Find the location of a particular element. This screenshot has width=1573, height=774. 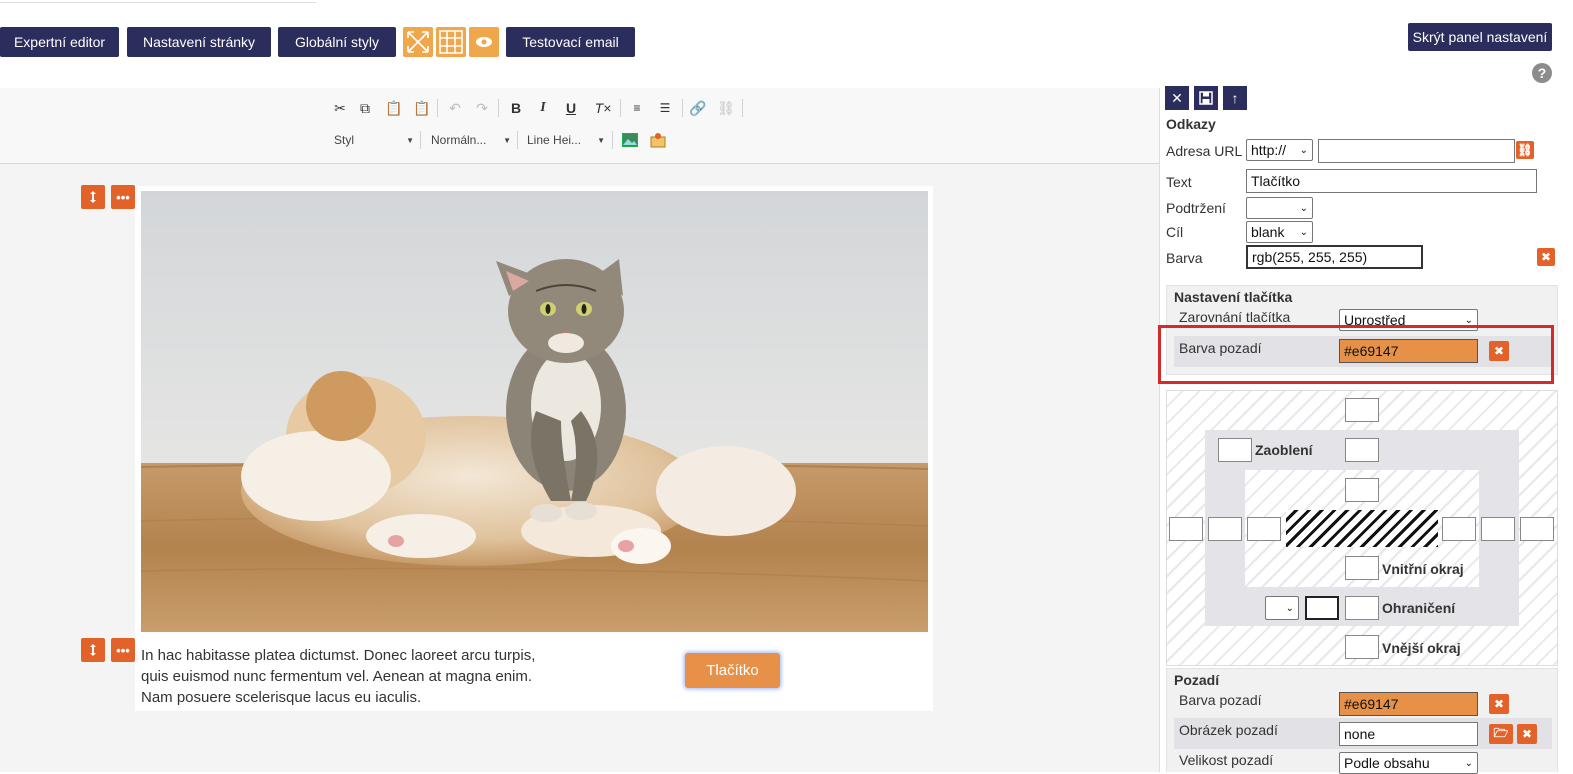

border-color-input is located at coordinates (1322, 608).